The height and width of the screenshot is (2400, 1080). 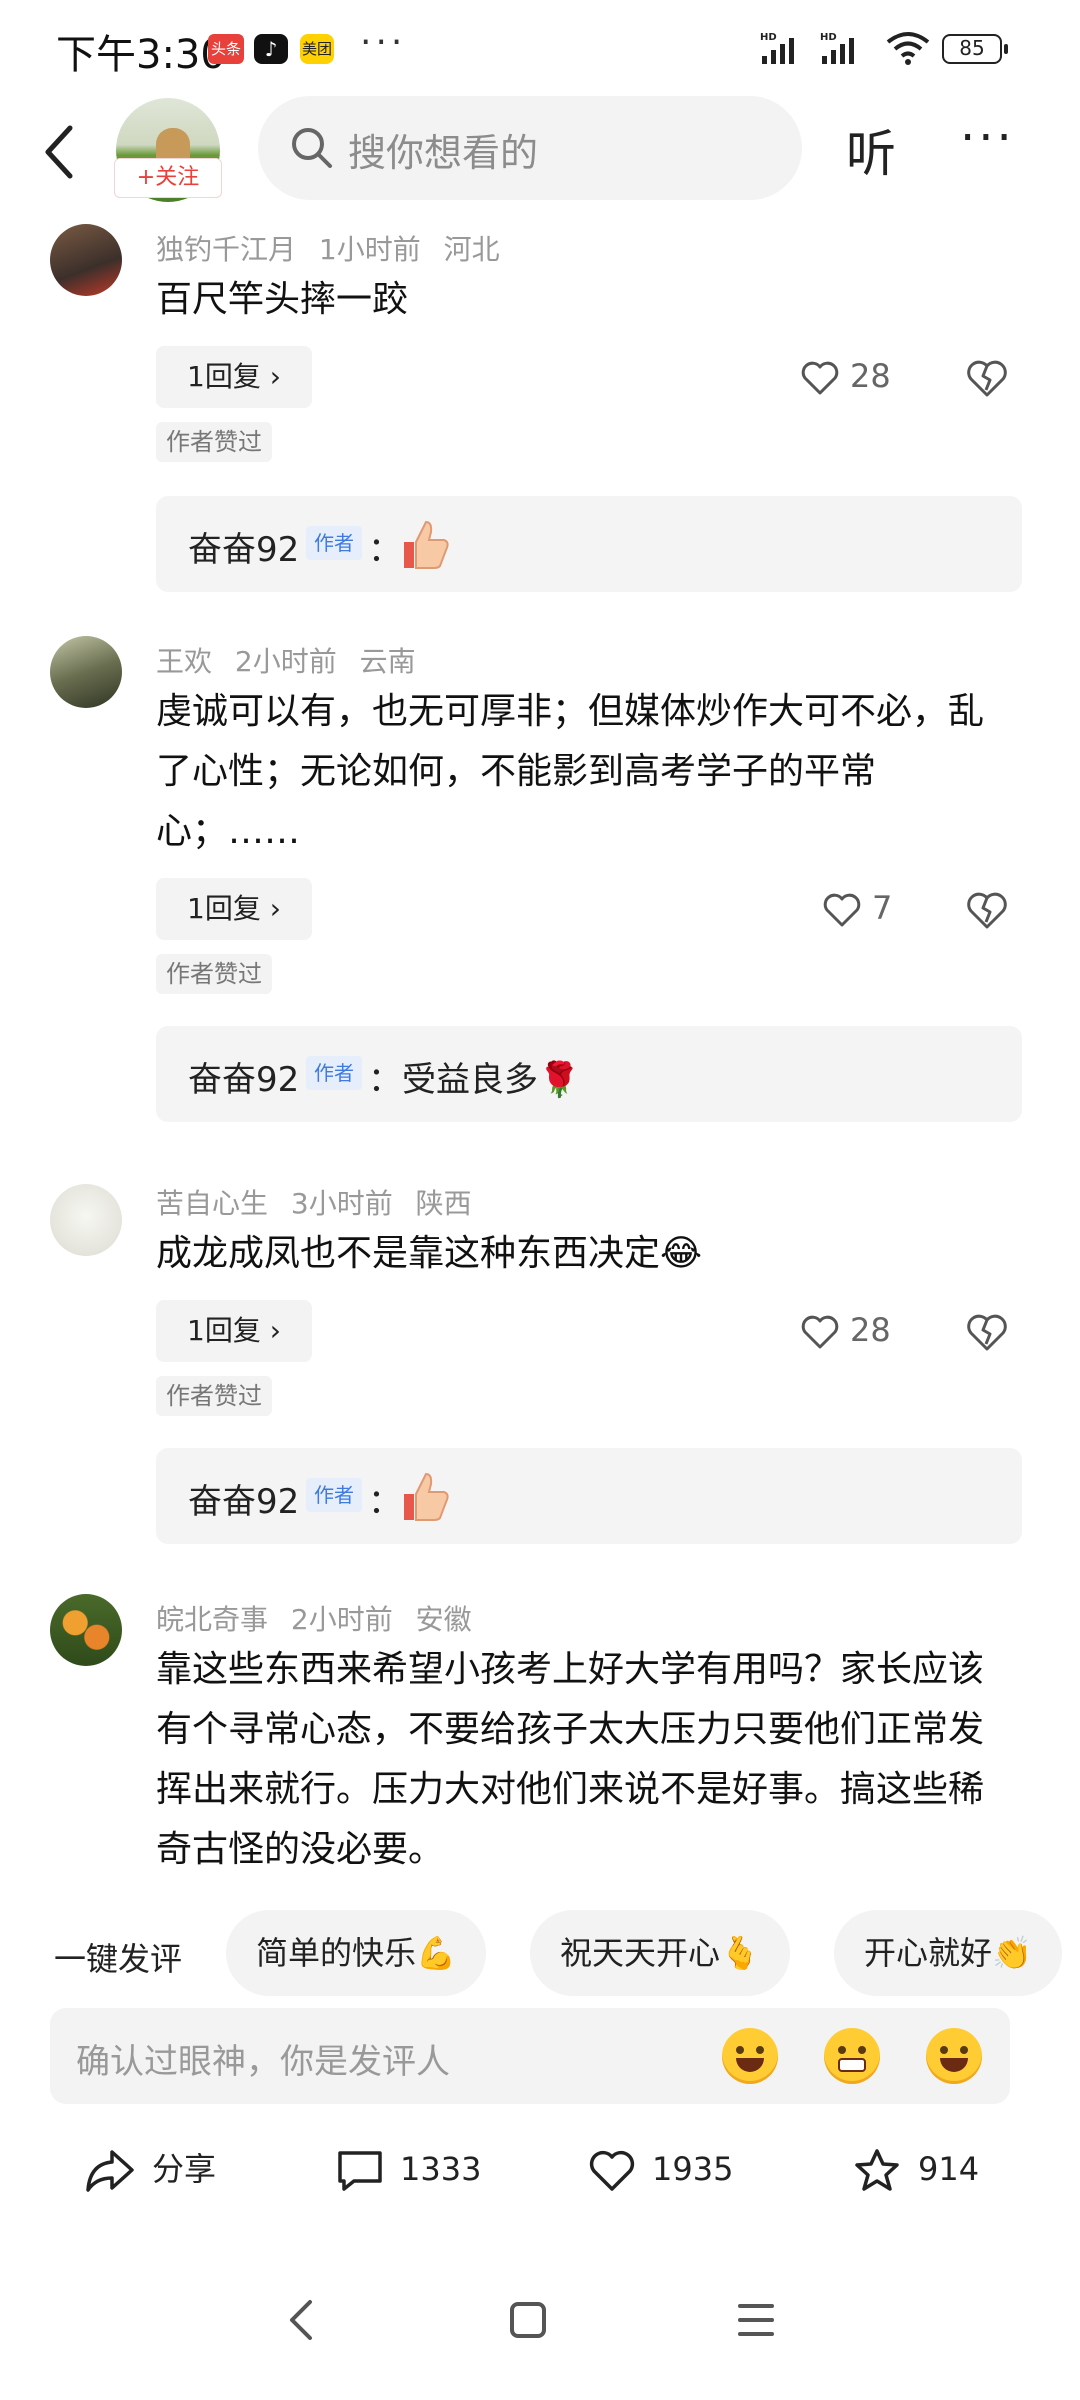 I want to click on comment-icon, so click(x=360, y=2171).